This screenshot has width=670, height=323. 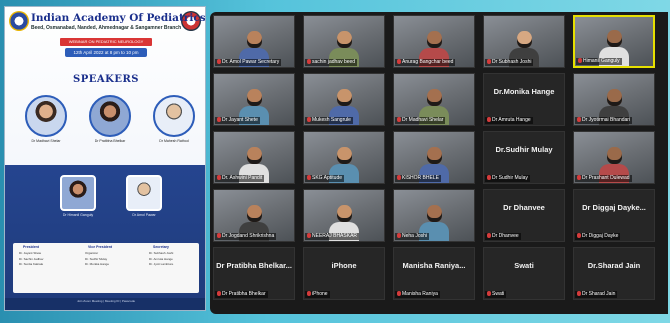 I want to click on participant-tile: Dr Jyotirmai Bhandari, so click(x=614, y=99).